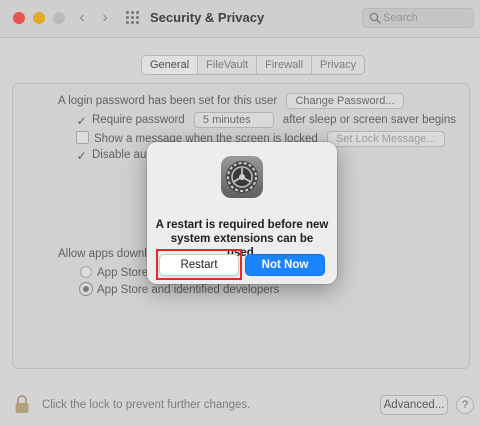 Image resolution: width=480 pixels, height=426 pixels. Describe the element at coordinates (242, 177) in the screenshot. I see `system-preferences-gear-icon` at that location.